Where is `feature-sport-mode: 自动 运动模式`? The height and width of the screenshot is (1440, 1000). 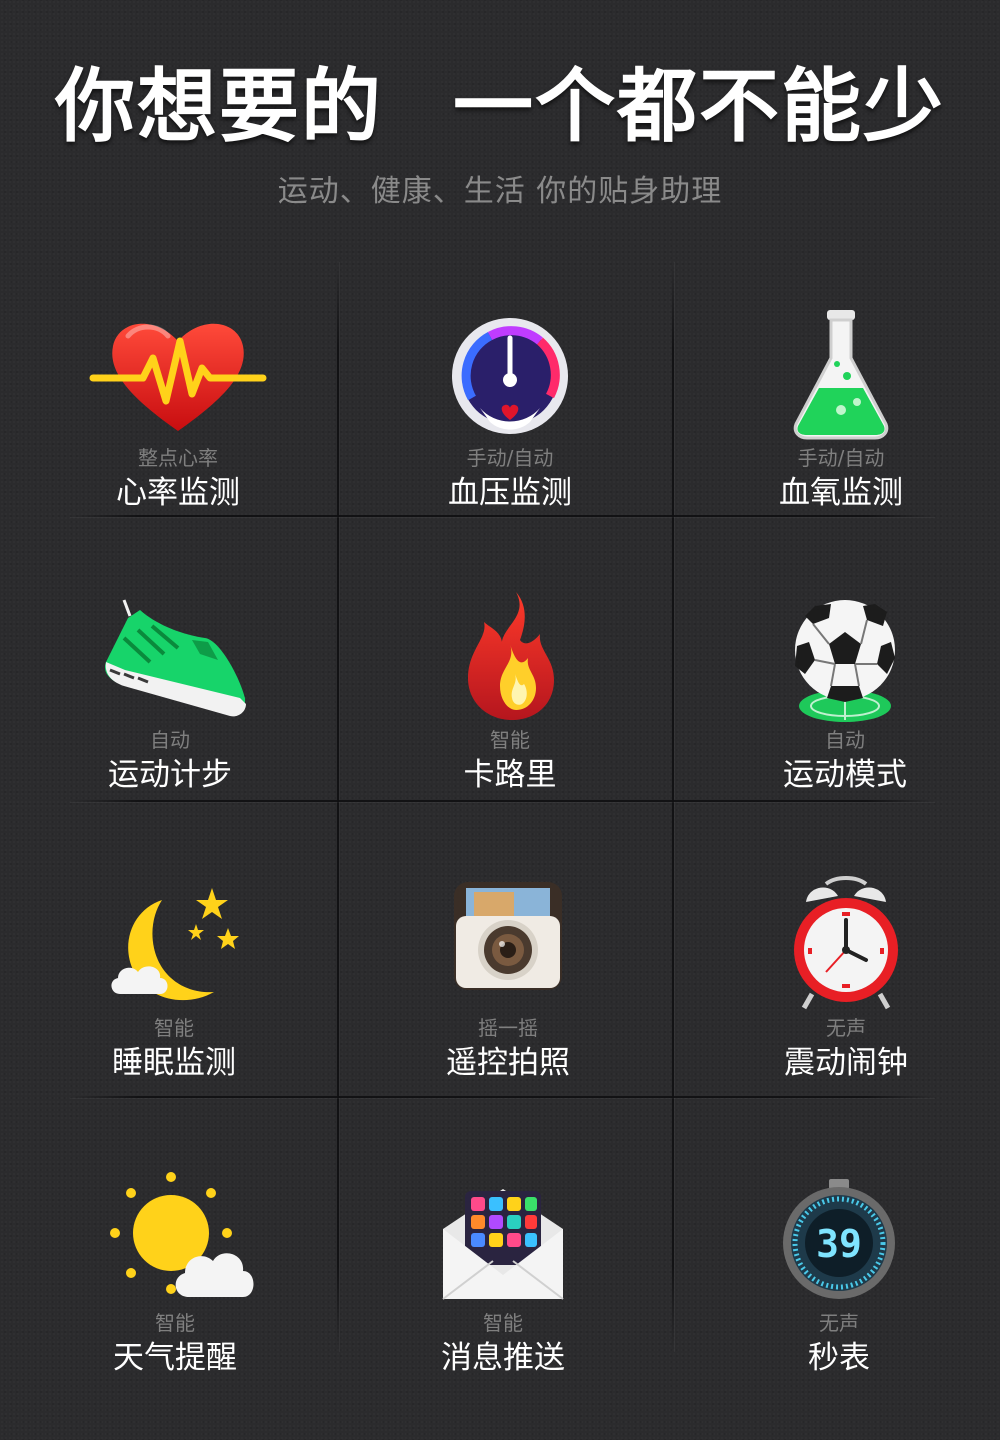 feature-sport-mode: 自动 运动模式 is located at coordinates (840, 695).